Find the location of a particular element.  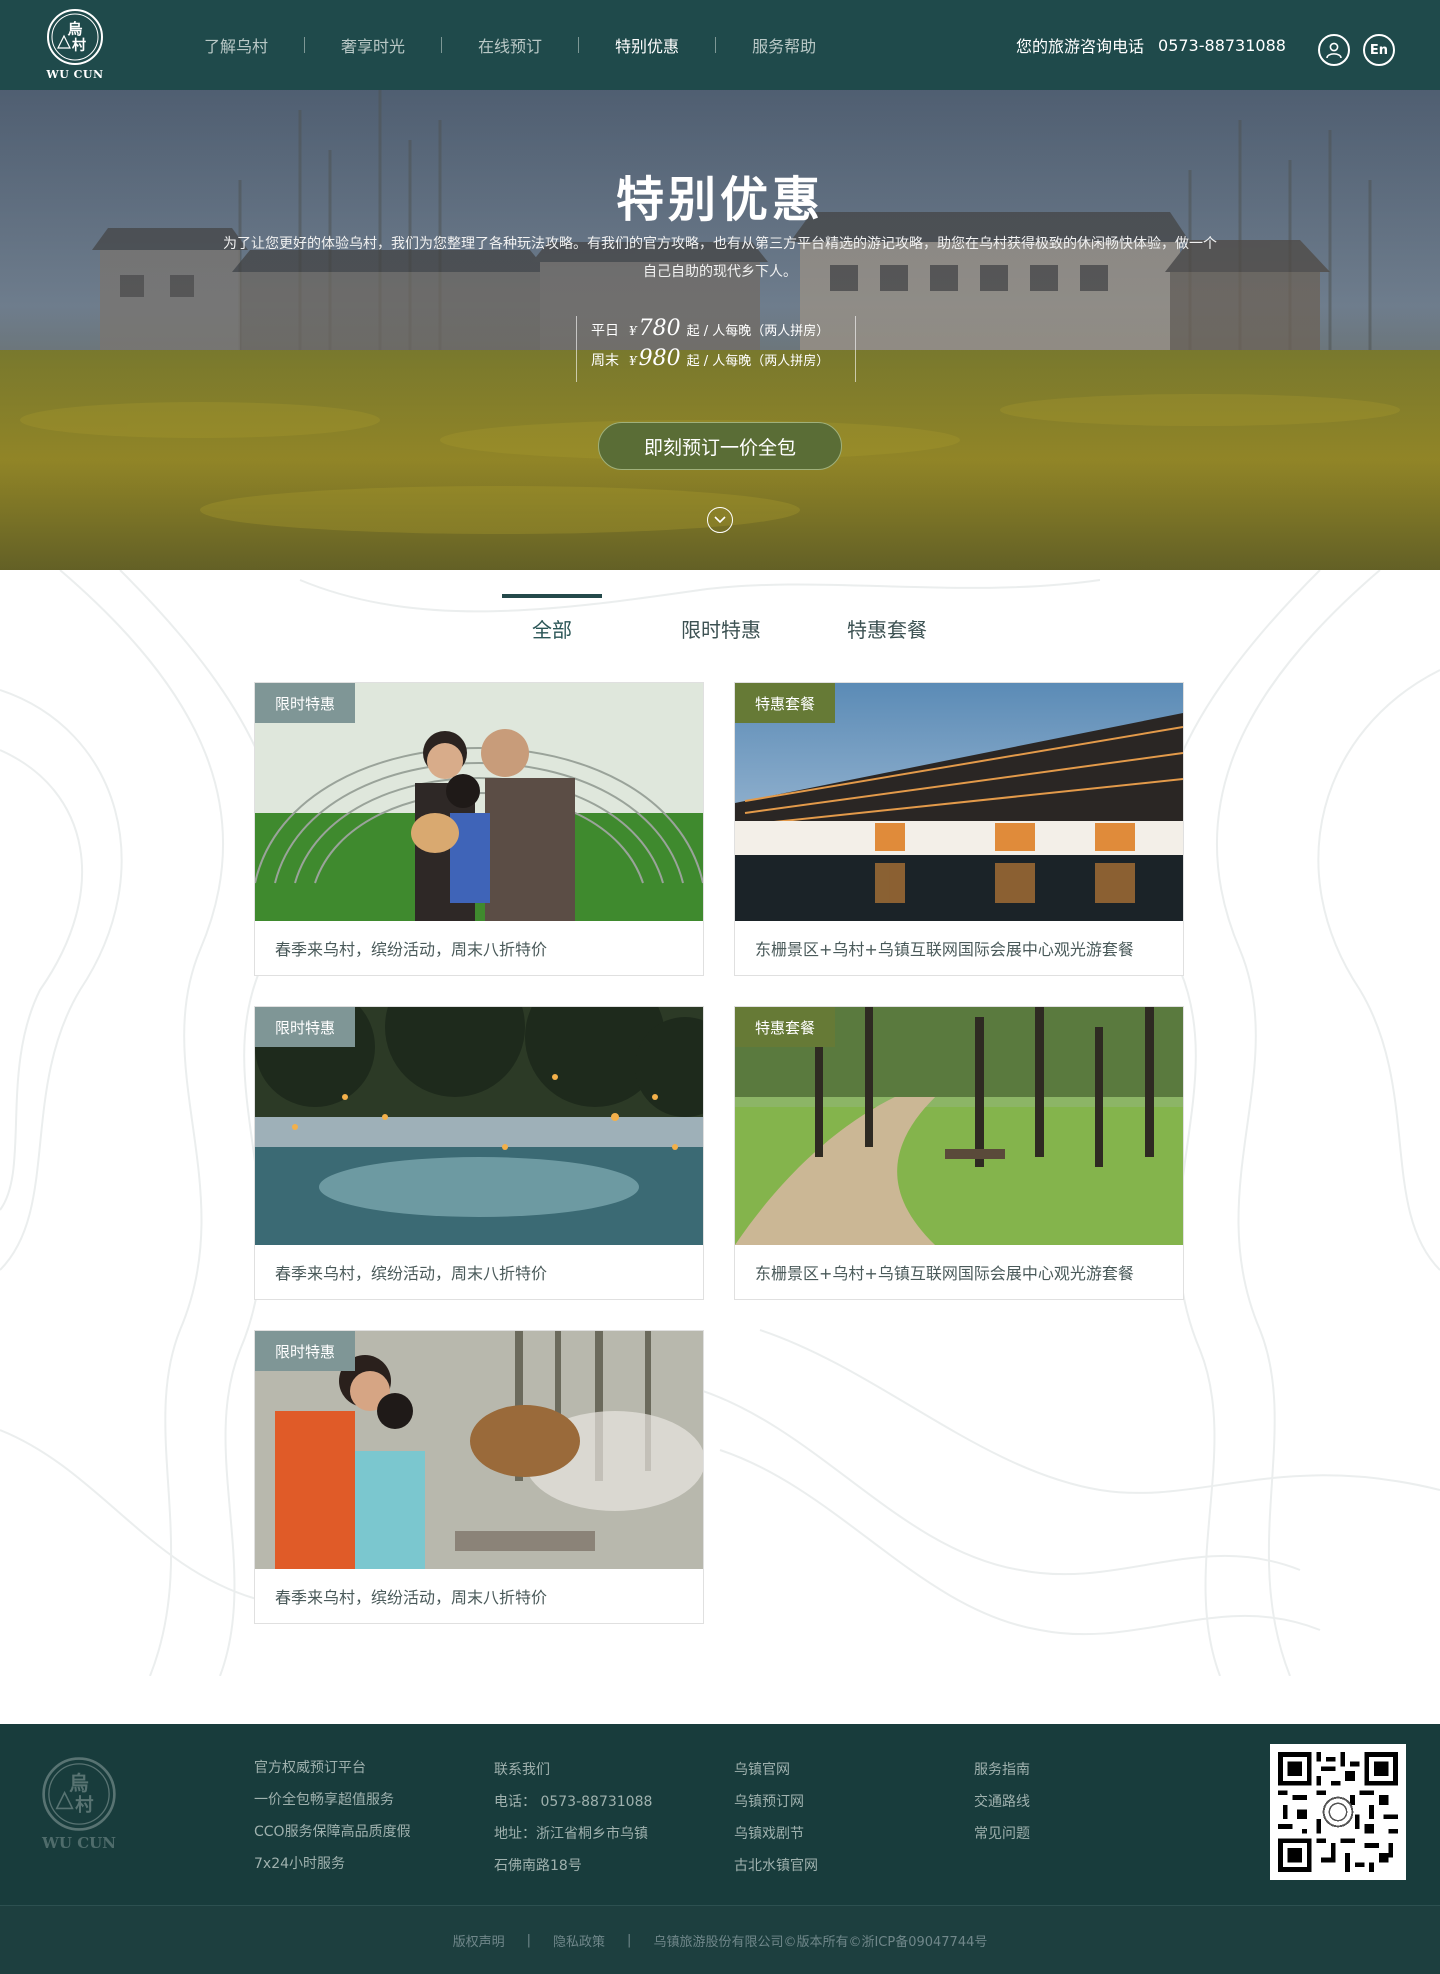

footer-link-faq: 常见问题 is located at coordinates (1002, 1840).